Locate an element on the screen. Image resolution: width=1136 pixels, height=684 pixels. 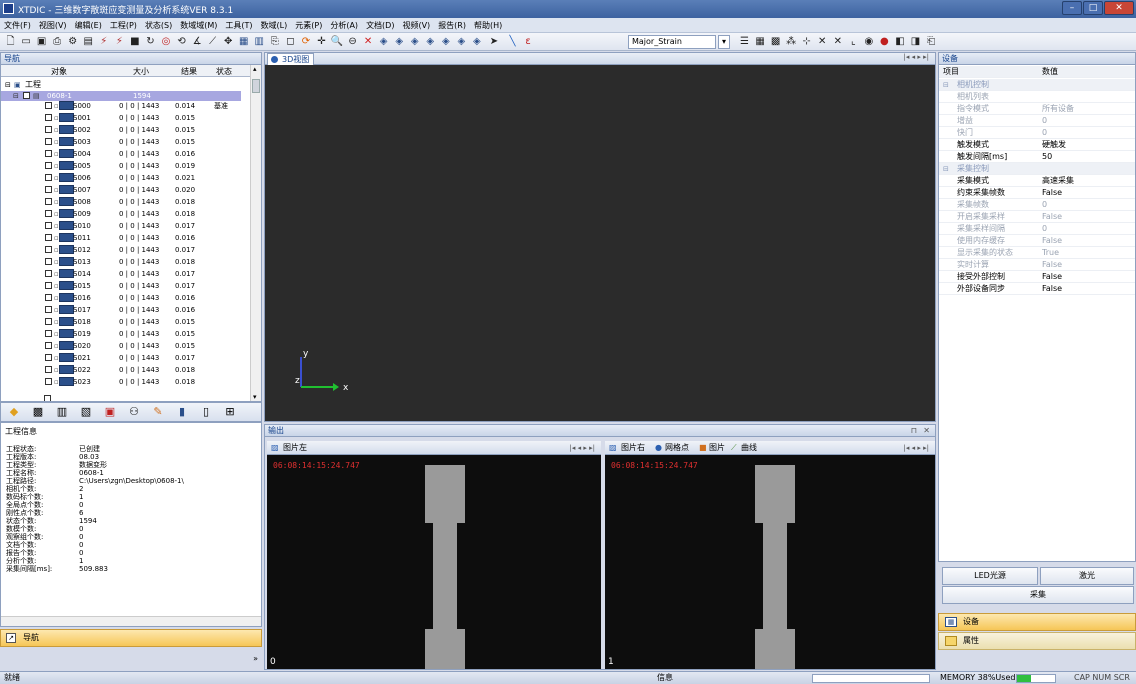
property-value: 硬触发 is located at coordinates (1054, 145).